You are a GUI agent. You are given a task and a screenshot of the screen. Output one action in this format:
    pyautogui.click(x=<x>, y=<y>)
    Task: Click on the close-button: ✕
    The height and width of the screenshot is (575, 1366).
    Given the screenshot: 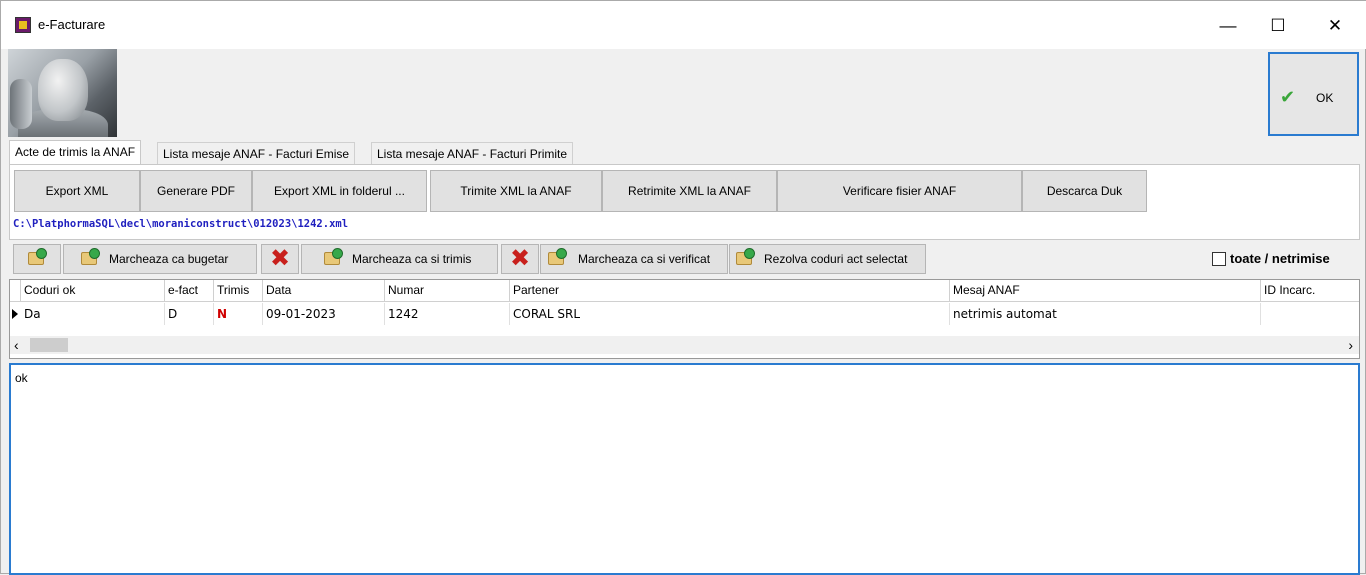 What is the action you would take?
    pyautogui.click(x=1335, y=26)
    